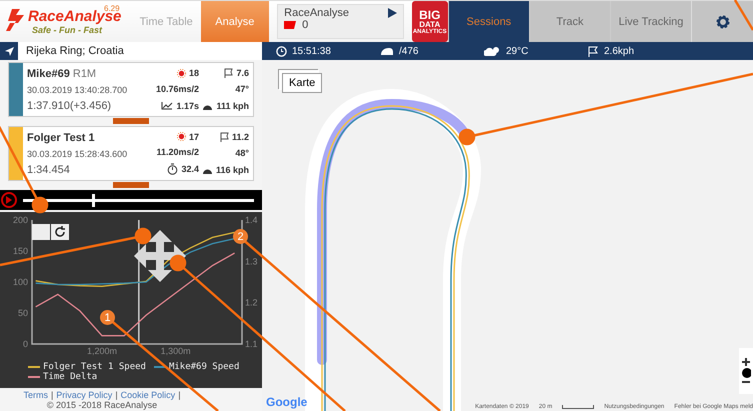 This screenshot has width=753, height=411. What do you see at coordinates (160, 256) in the screenshot?
I see `move-arrows-icon` at bounding box center [160, 256].